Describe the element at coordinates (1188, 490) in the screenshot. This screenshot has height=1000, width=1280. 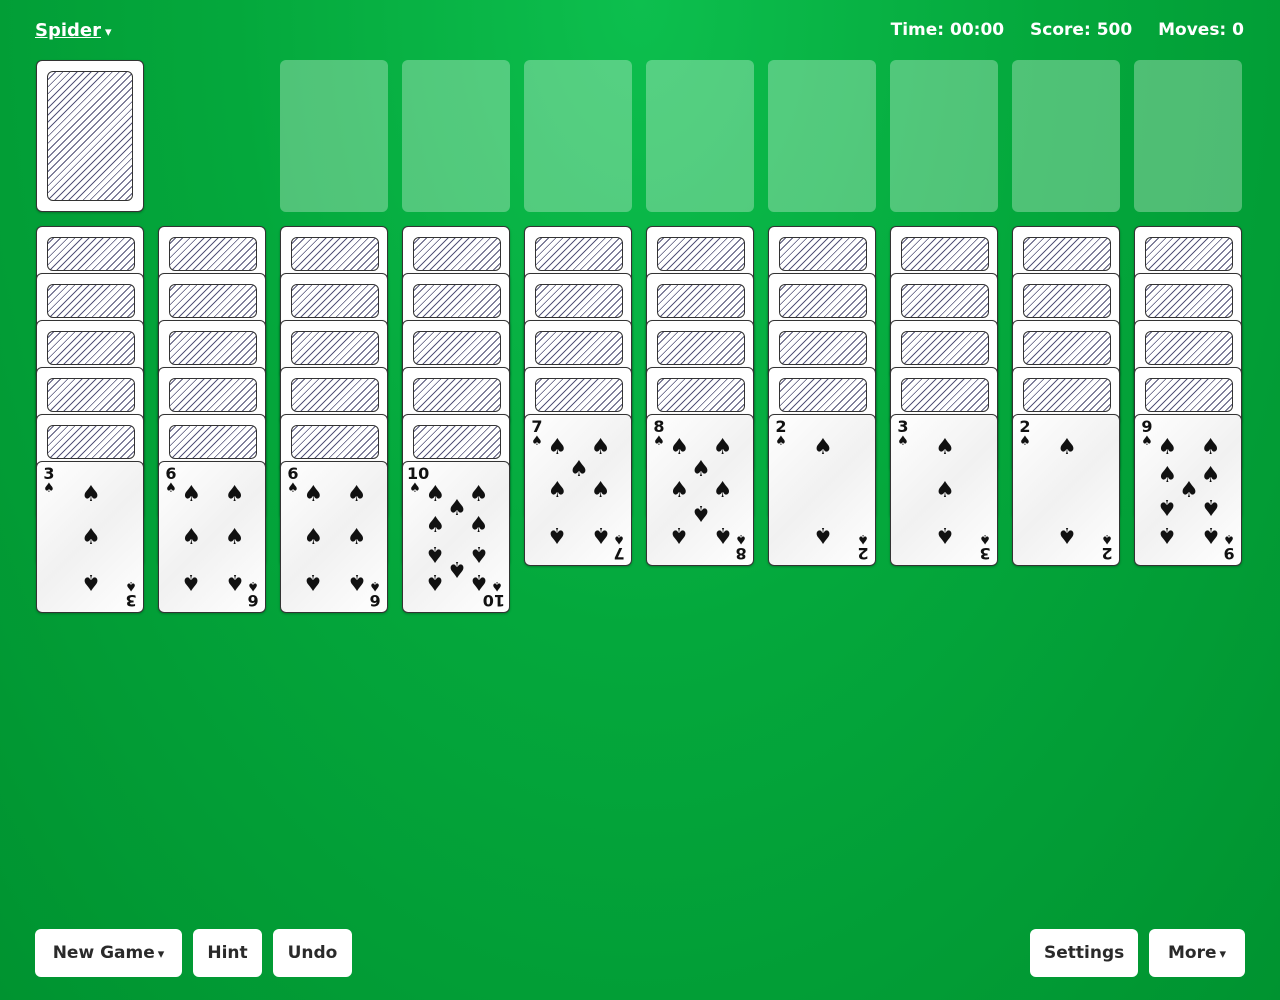
I see `playing-card: 9 ♠ 9 ♠ ♠ ♠ ♠ ♠ ♠ ♠ ♠ ♠ ♠` at that location.